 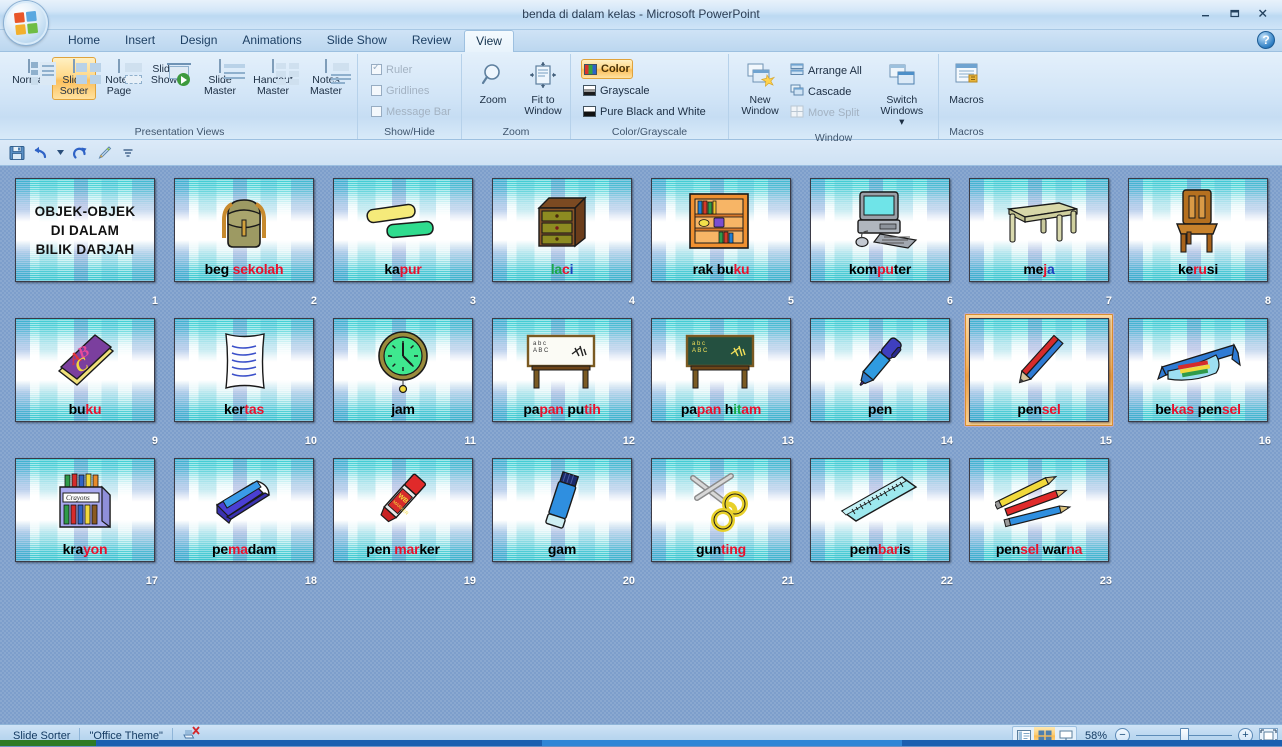 I want to click on book-clipart-icon: A B C, so click(x=85, y=359).